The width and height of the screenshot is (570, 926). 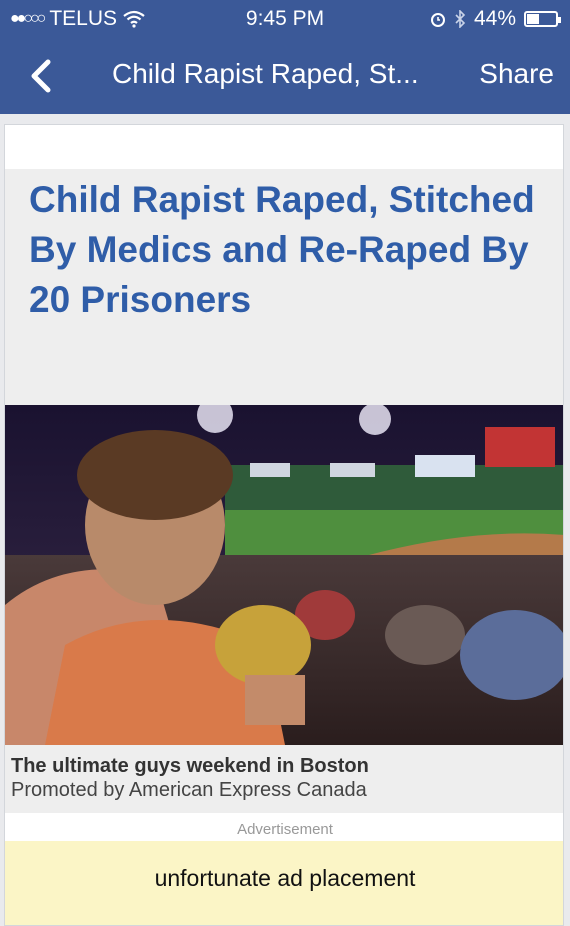 I want to click on advertisement-label: Advertisement, so click(x=285, y=829).